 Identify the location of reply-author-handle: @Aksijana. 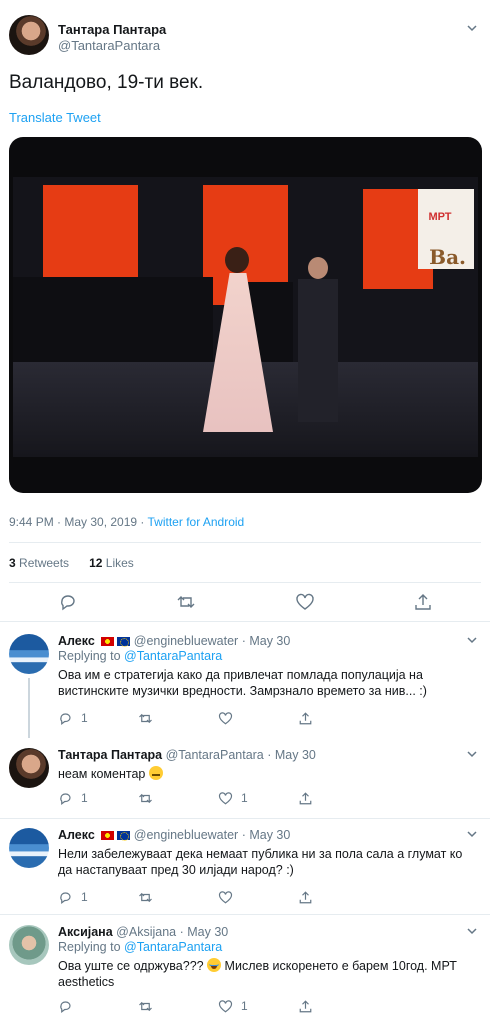
(146, 932).